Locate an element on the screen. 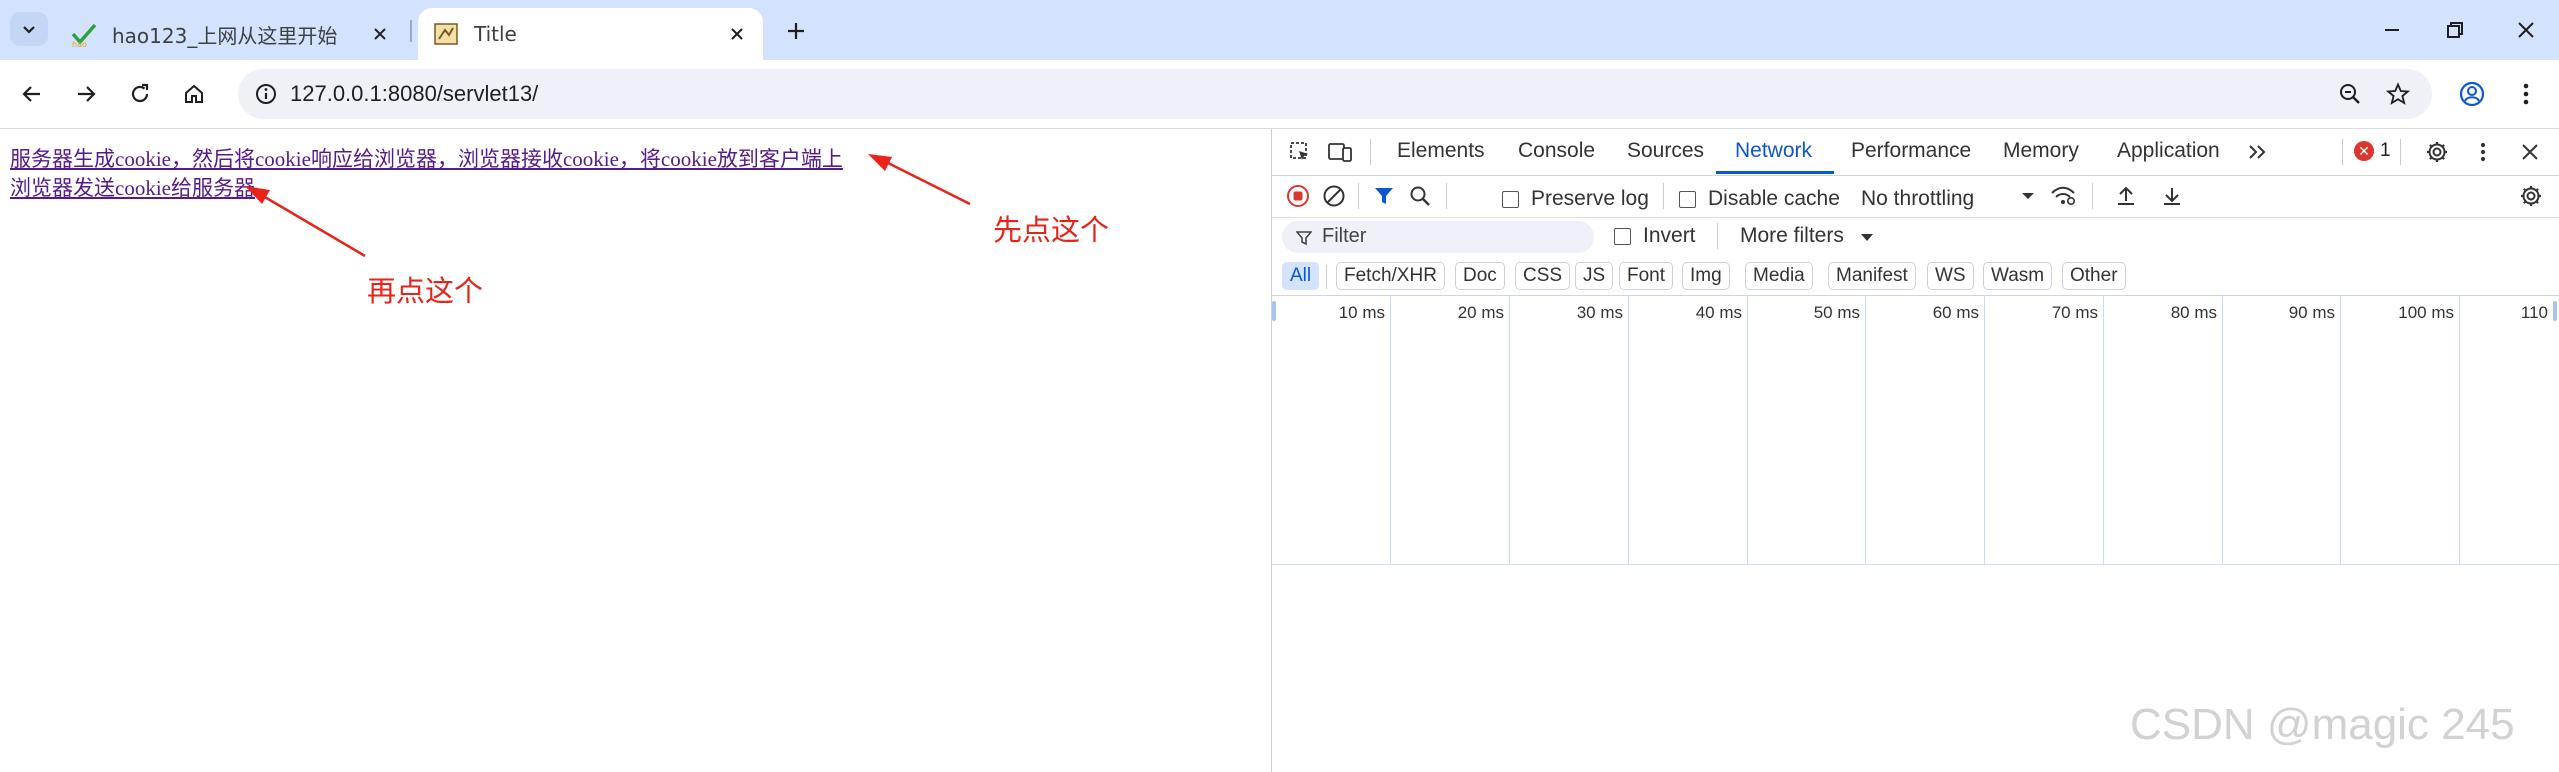  arrow-to-second-link is located at coordinates (311, 224).